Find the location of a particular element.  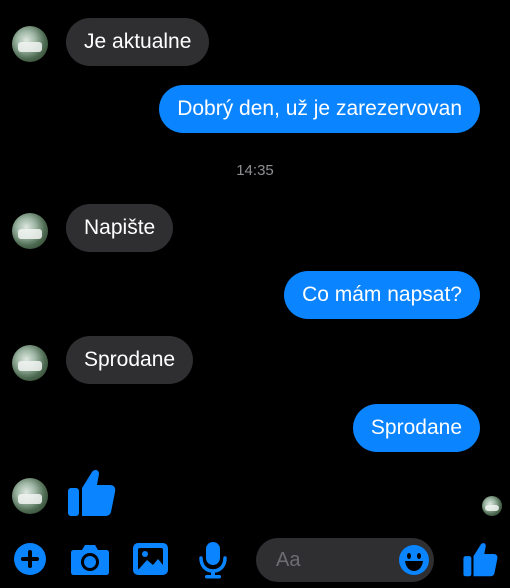

emoji-icon is located at coordinates (414, 560).